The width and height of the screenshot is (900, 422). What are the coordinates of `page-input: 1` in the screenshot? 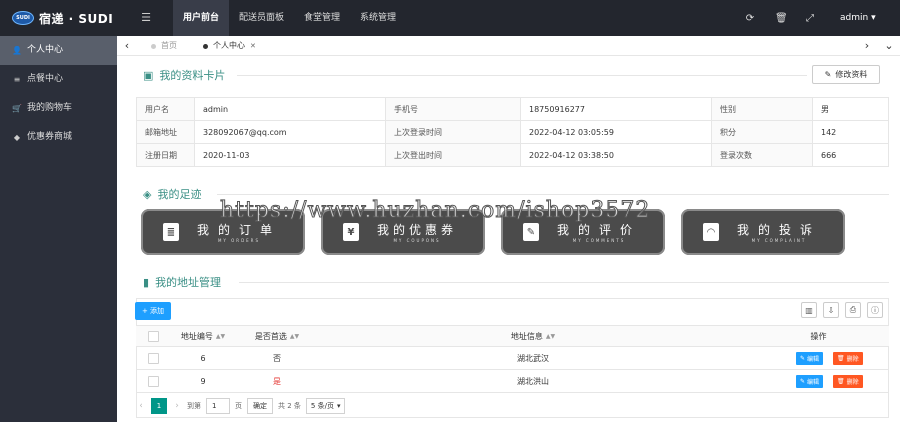 It's located at (218, 406).